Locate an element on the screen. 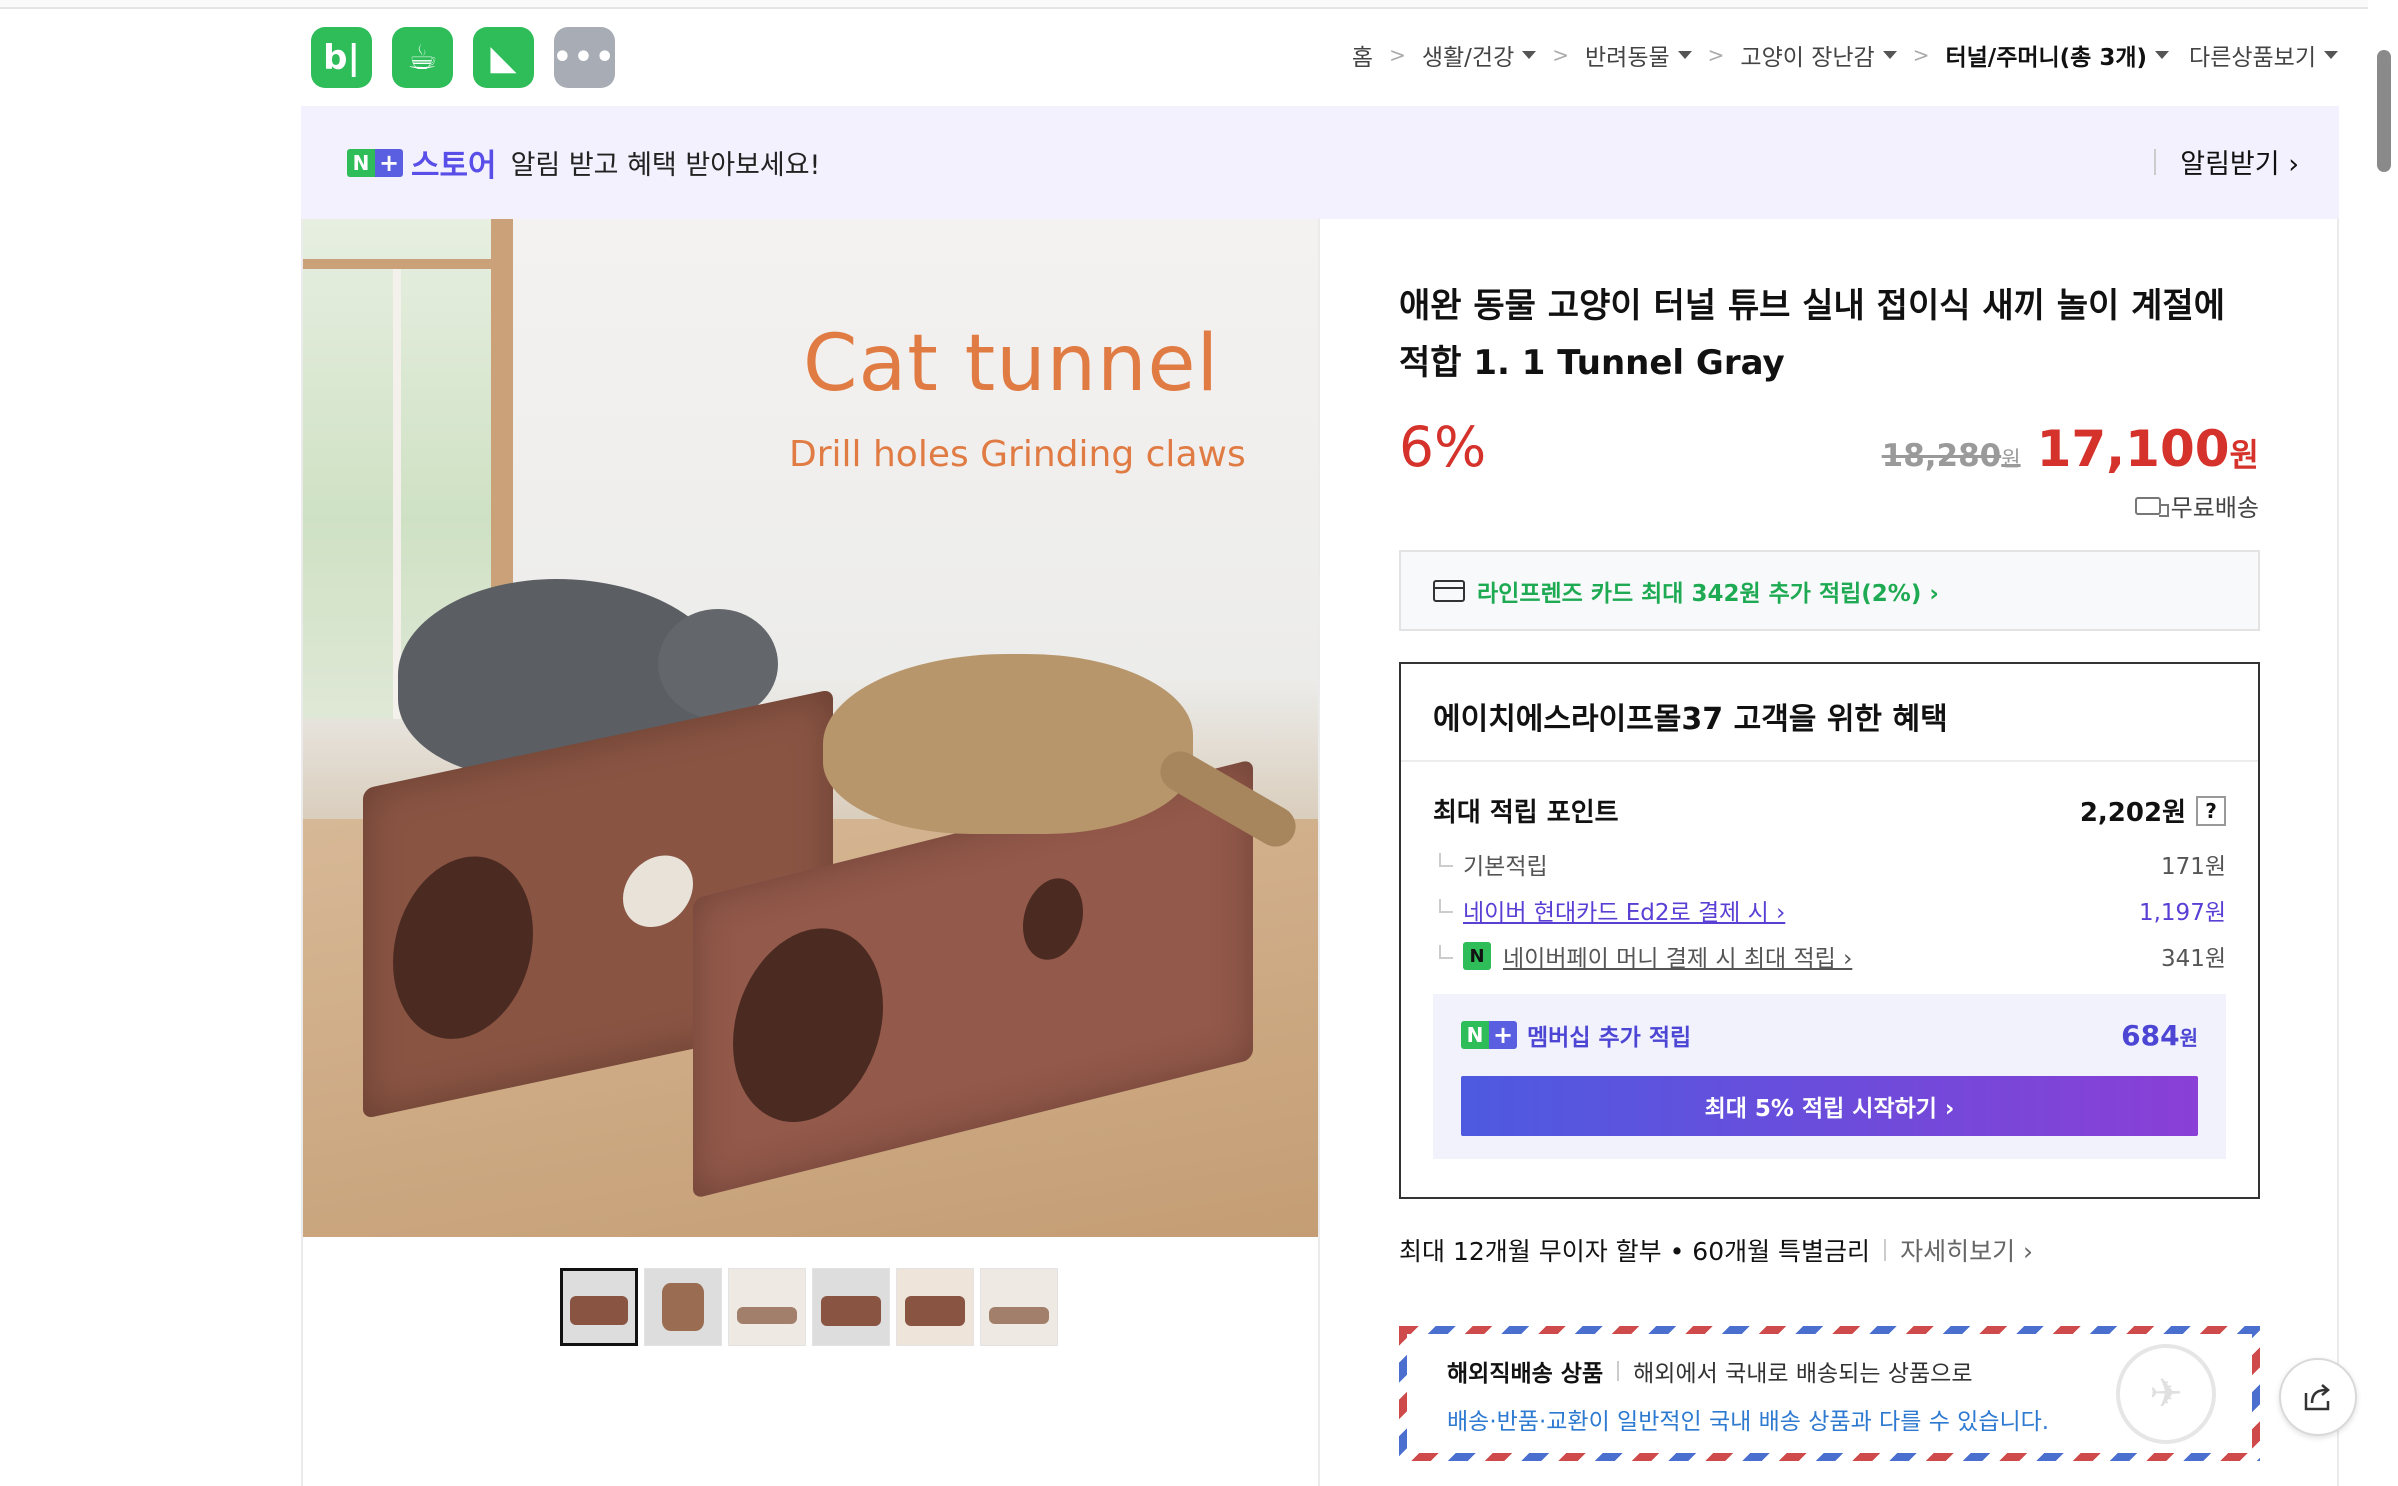 This screenshot has width=2398, height=1486. banner-message: 알림 받고 혜택 받아보세요! is located at coordinates (665, 165).